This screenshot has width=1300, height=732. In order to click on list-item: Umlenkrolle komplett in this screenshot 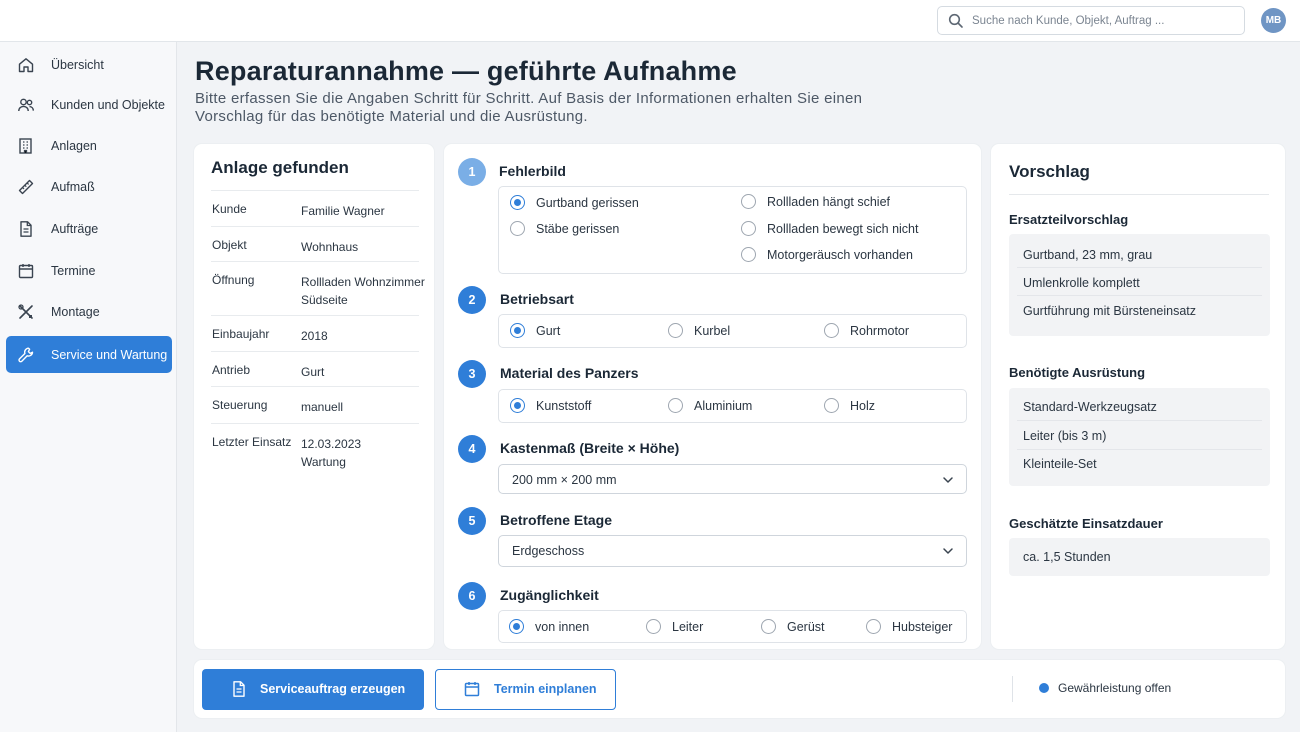, I will do `click(1081, 283)`.